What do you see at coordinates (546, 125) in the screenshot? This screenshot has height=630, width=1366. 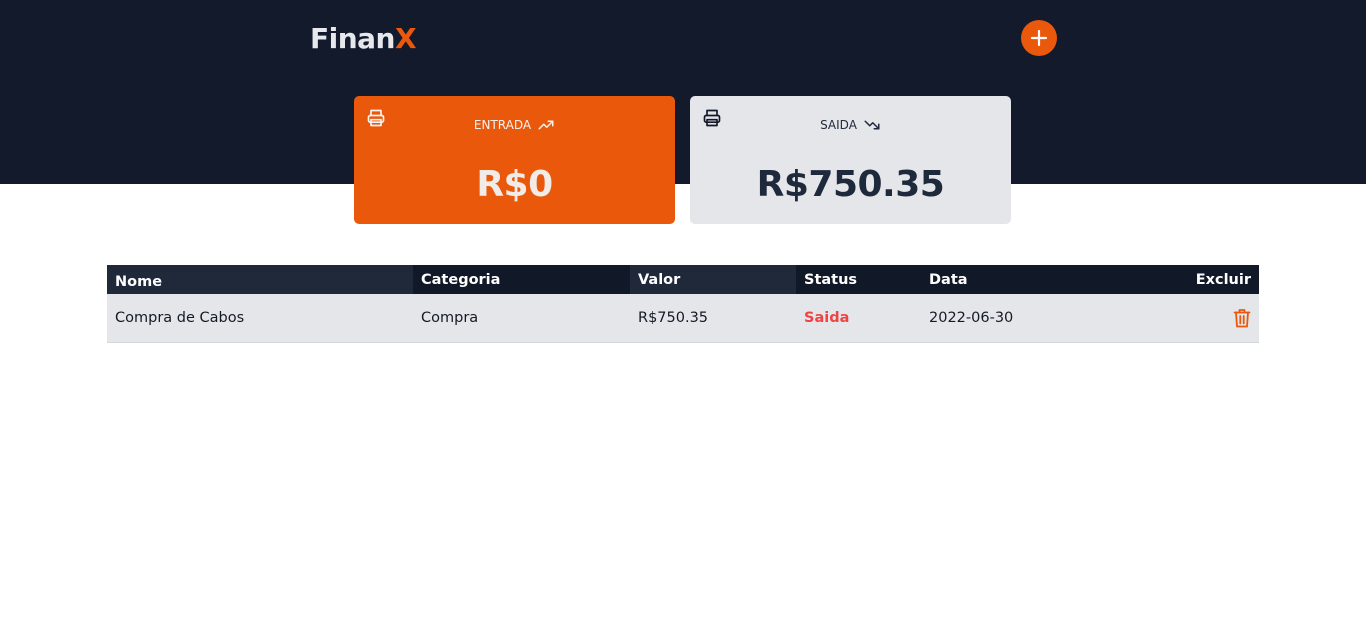 I see `trending-up-icon` at bounding box center [546, 125].